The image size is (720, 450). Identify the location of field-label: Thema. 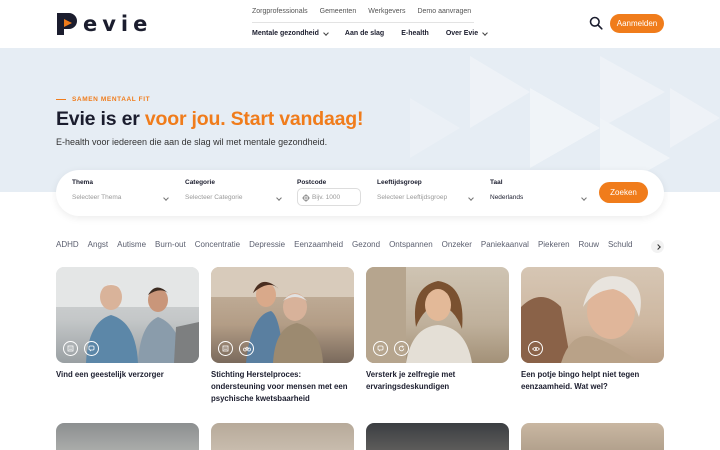
(82, 182).